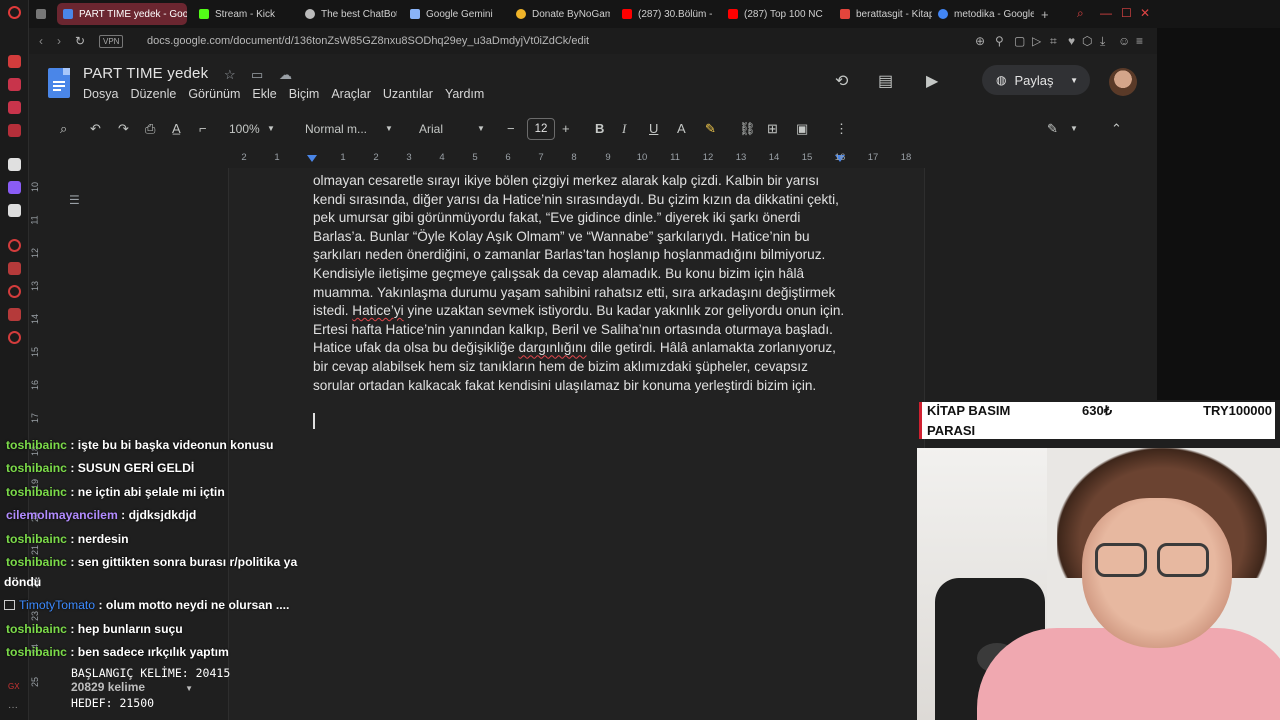  Describe the element at coordinates (747, 129) in the screenshot. I see `link-icon: ⛓` at that location.